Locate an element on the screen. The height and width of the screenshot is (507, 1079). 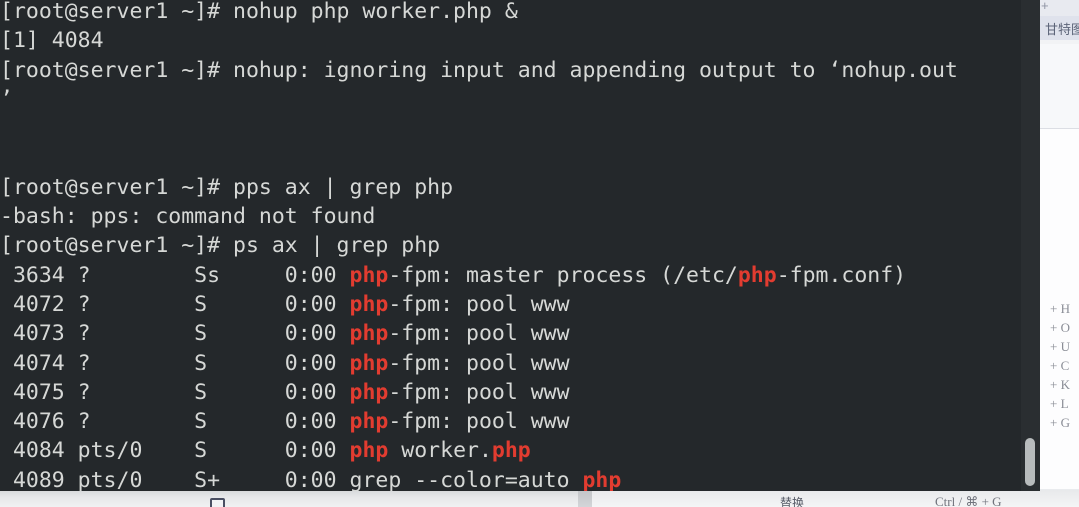
background-bottom-bar-right is located at coordinates (835, 498).